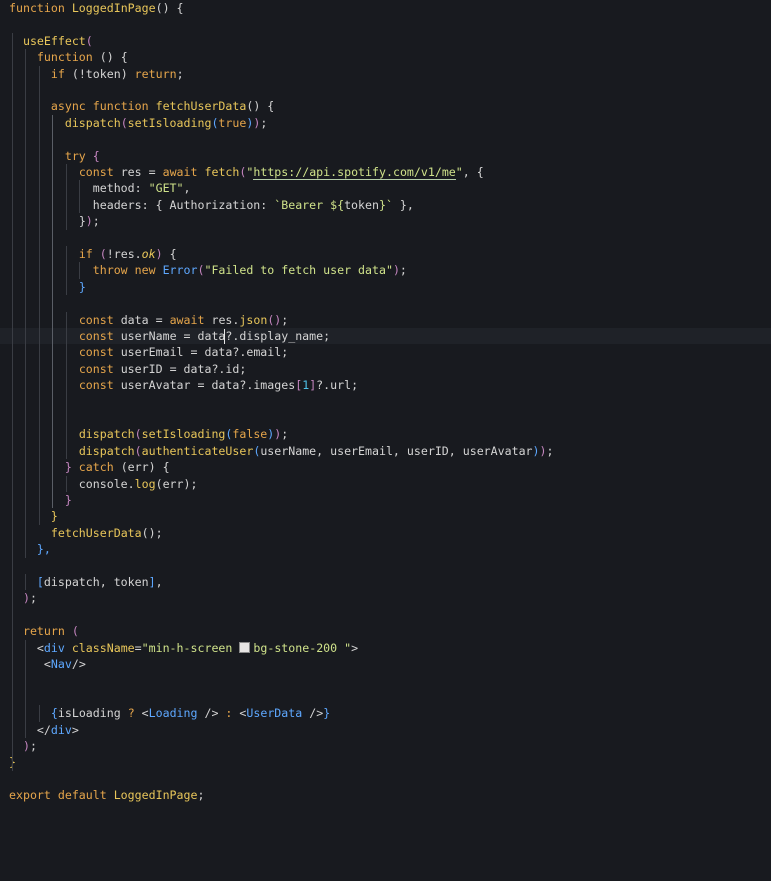 This screenshot has height=881, width=771. Describe the element at coordinates (245, 647) in the screenshot. I see `color-swatch-icon` at that location.